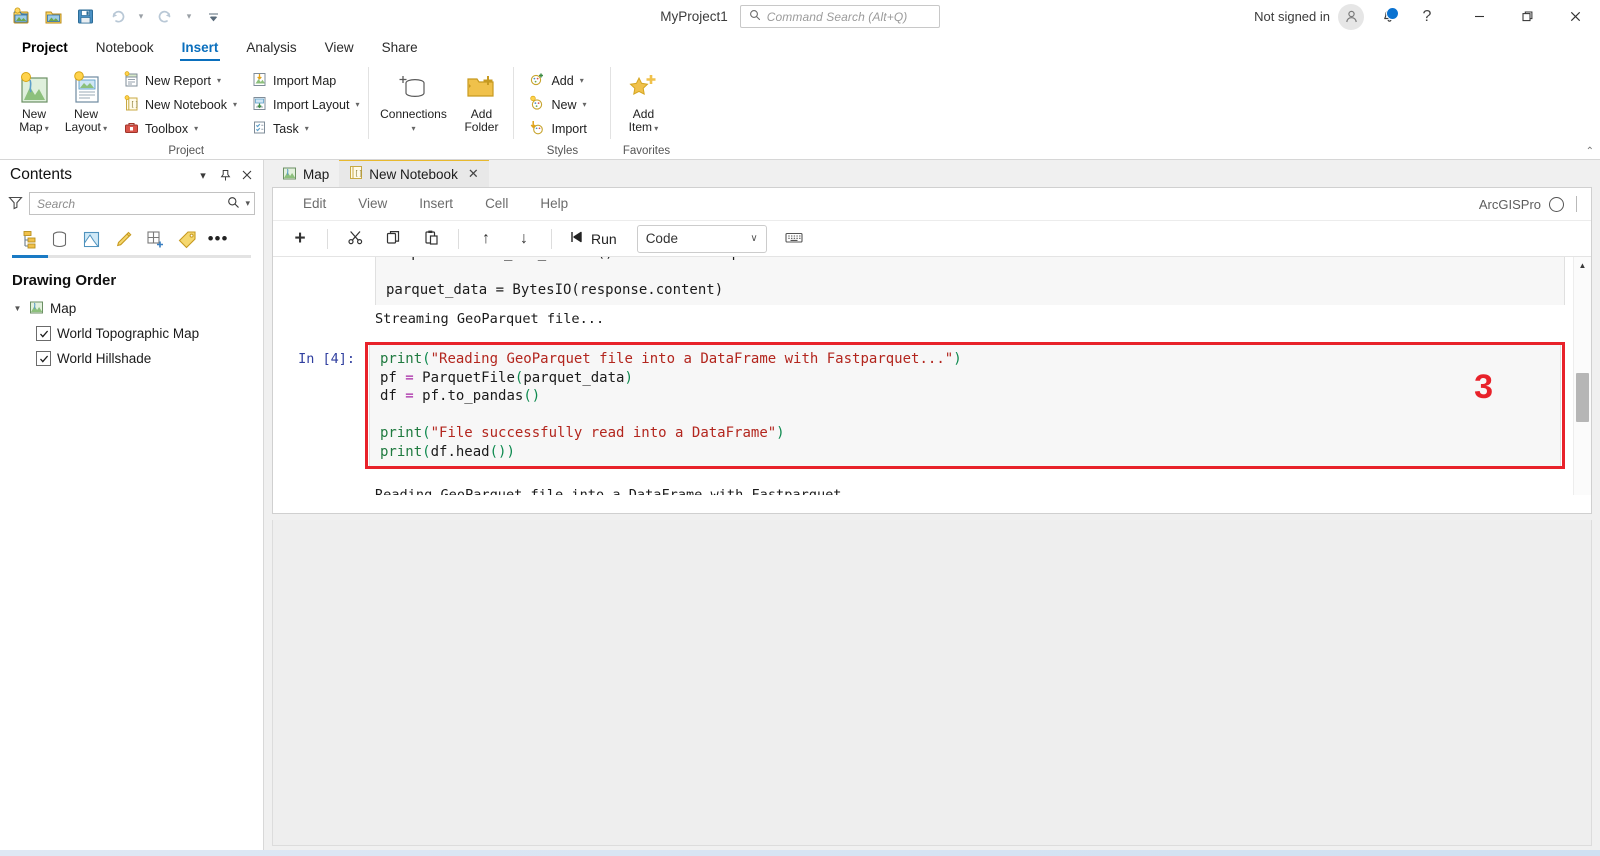  Describe the element at coordinates (45, 48) in the screenshot. I see `tab-project: Project` at that location.